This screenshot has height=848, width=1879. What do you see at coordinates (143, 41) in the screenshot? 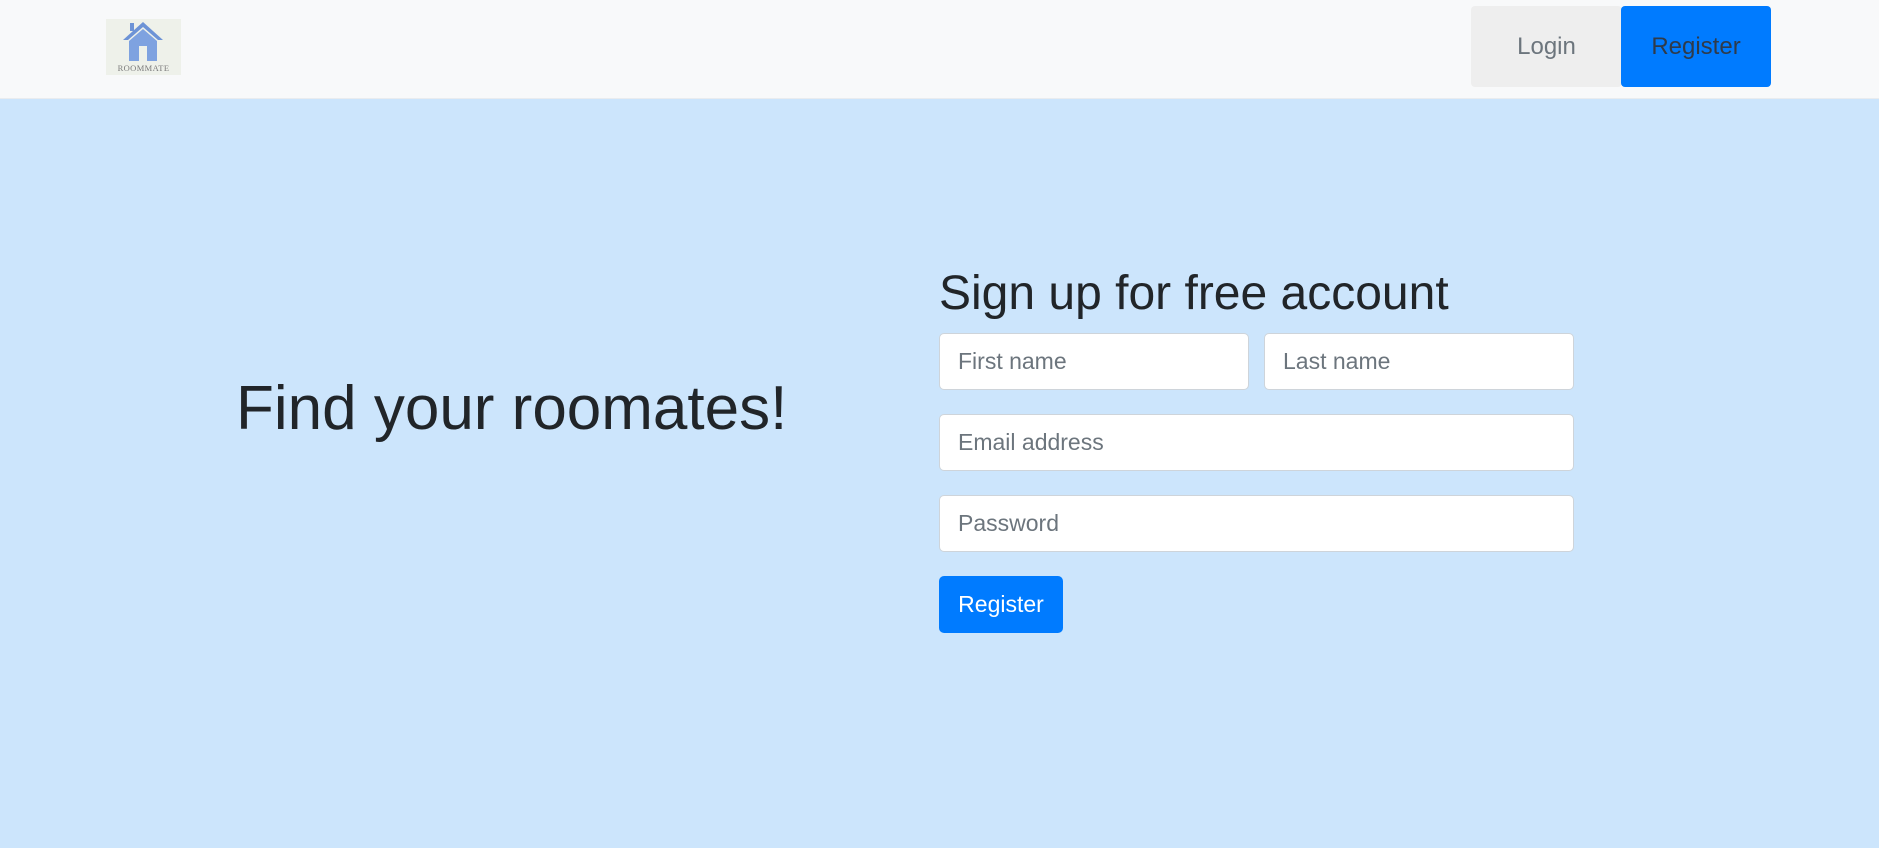
I see `house-logo-icon` at bounding box center [143, 41].